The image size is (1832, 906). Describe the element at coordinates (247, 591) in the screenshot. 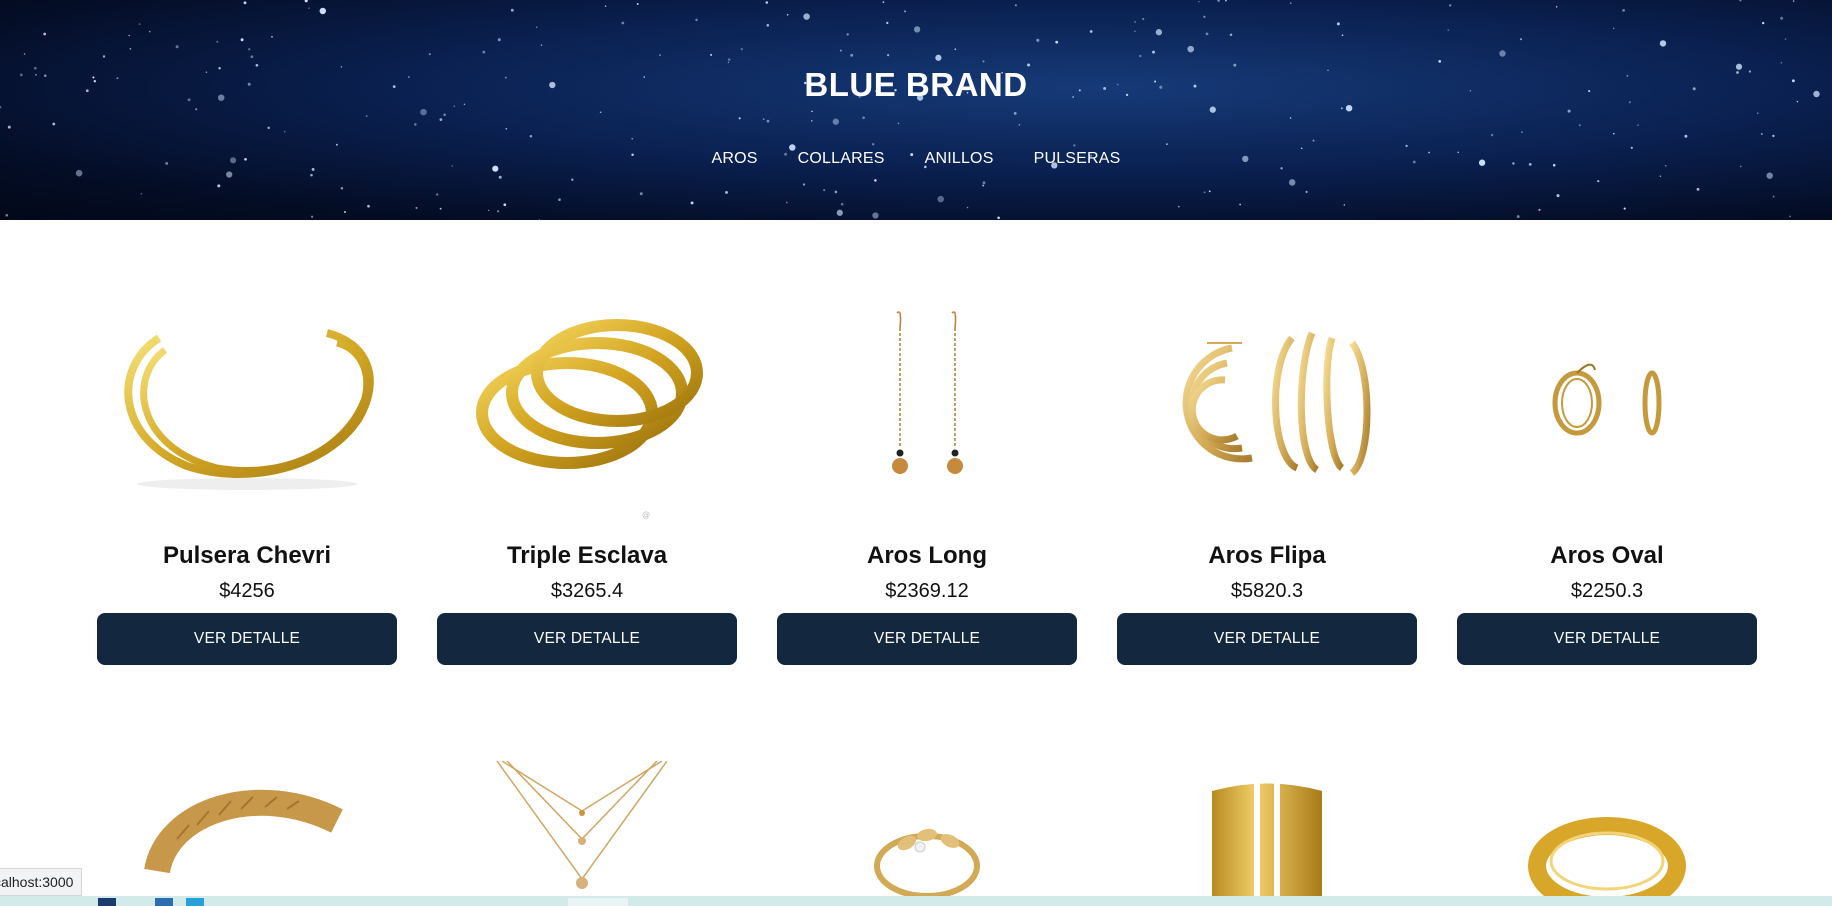

I see `product-price: $4256` at that location.